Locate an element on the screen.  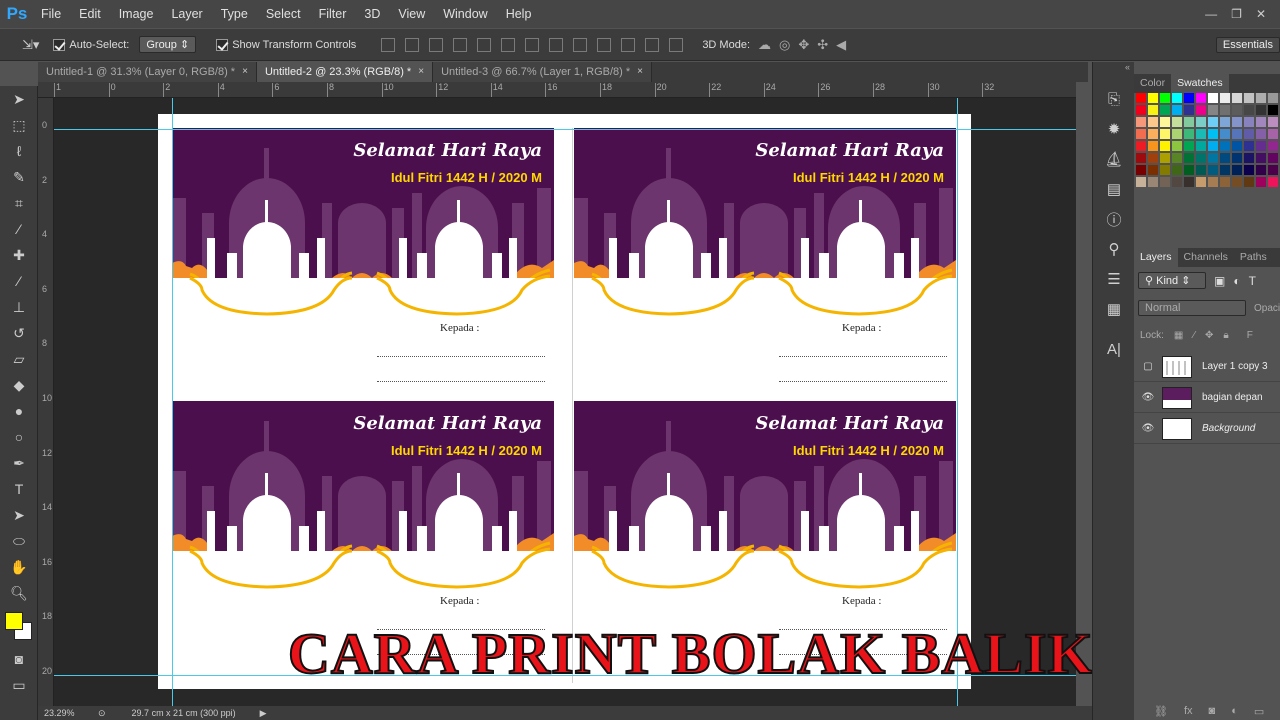
roll-icon: ◎ is located at coordinates (784, 45).